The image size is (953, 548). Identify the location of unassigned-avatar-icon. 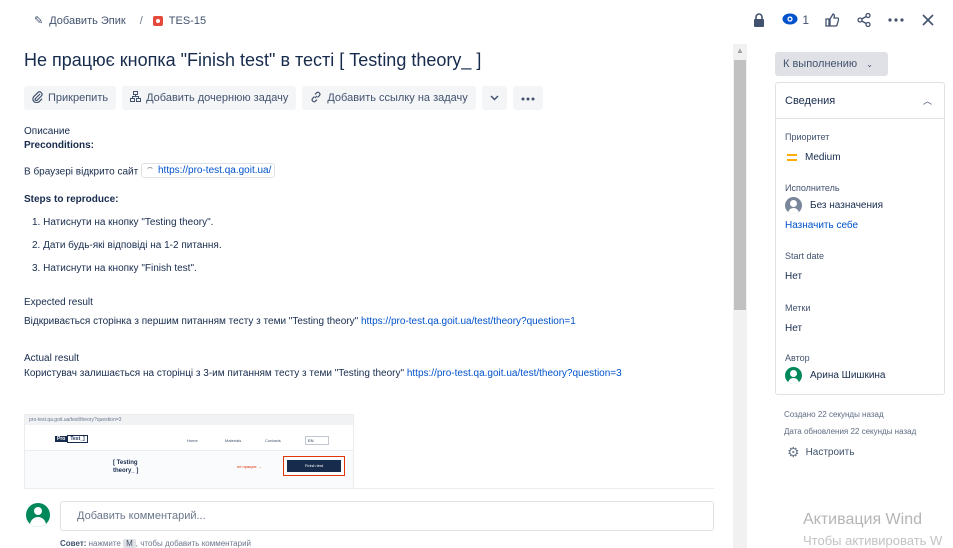
(793, 205).